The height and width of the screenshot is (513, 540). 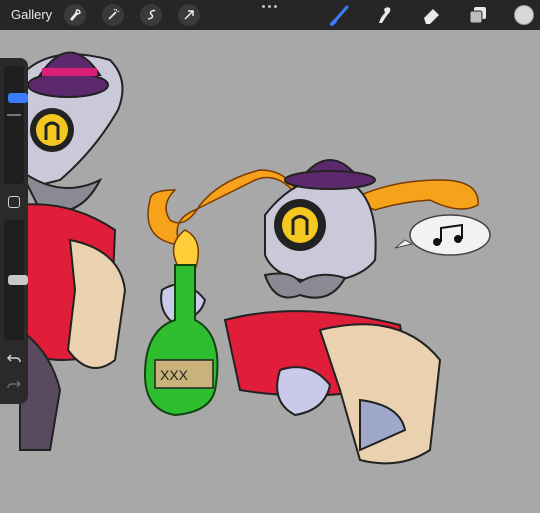 I want to click on layers-icon, so click(x=478, y=15).